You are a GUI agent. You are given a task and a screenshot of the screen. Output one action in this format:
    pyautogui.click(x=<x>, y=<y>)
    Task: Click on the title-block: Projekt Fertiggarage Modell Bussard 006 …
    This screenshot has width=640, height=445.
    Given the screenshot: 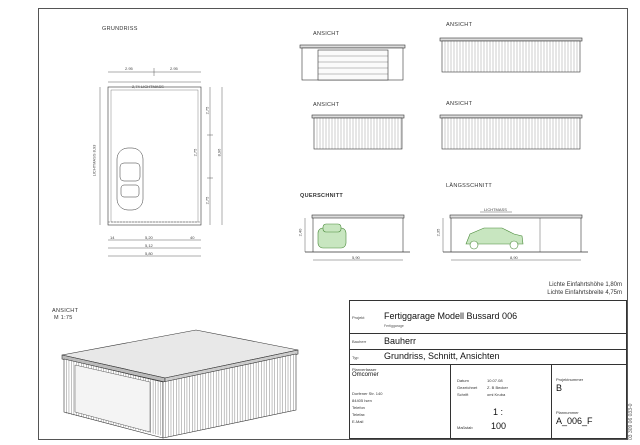 What is the action you would take?
    pyautogui.click(x=488, y=369)
    